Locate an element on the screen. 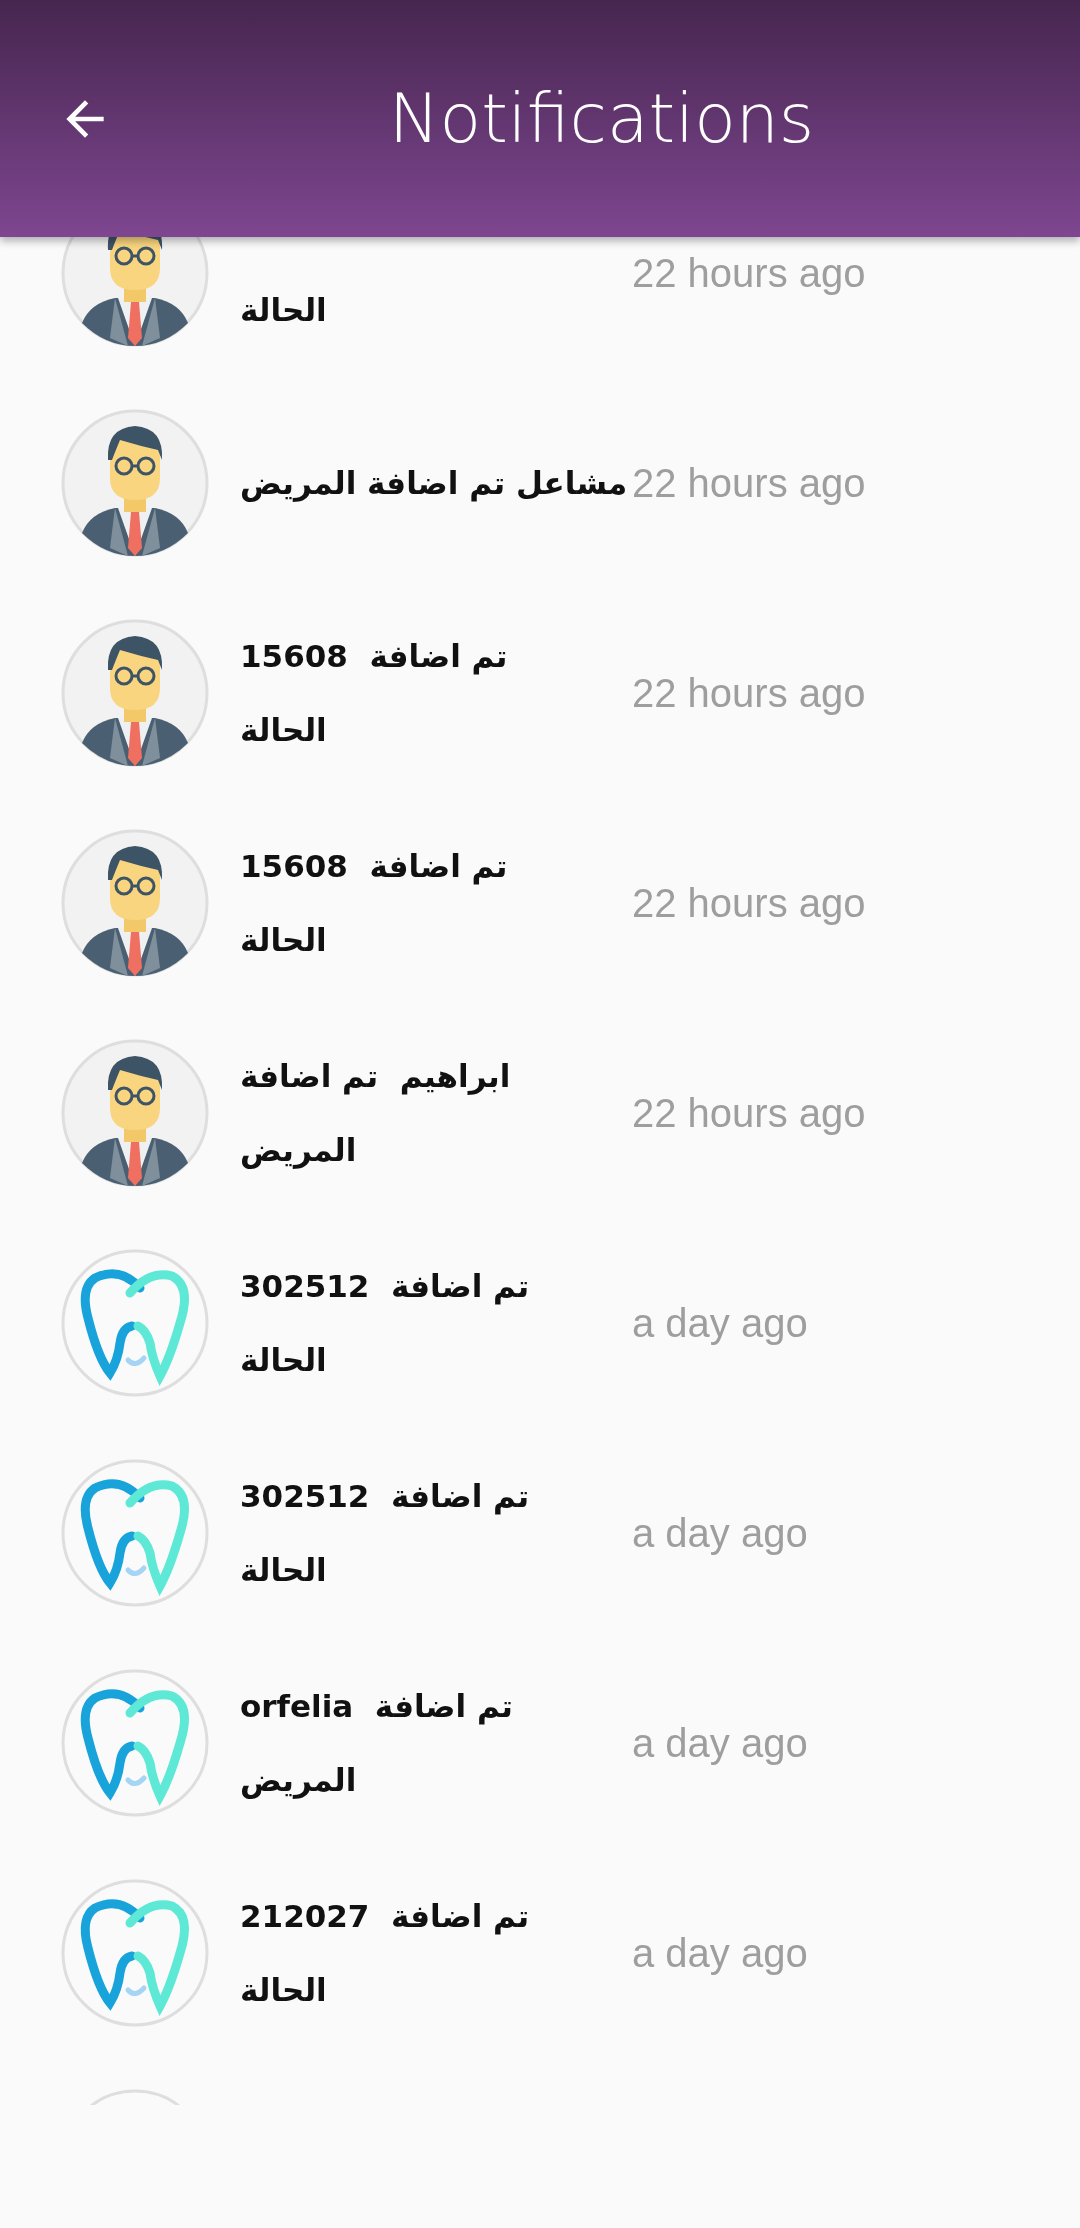 The height and width of the screenshot is (2228, 1080). notification-message: مشاعل تم اضافة المريض is located at coordinates (434, 484).